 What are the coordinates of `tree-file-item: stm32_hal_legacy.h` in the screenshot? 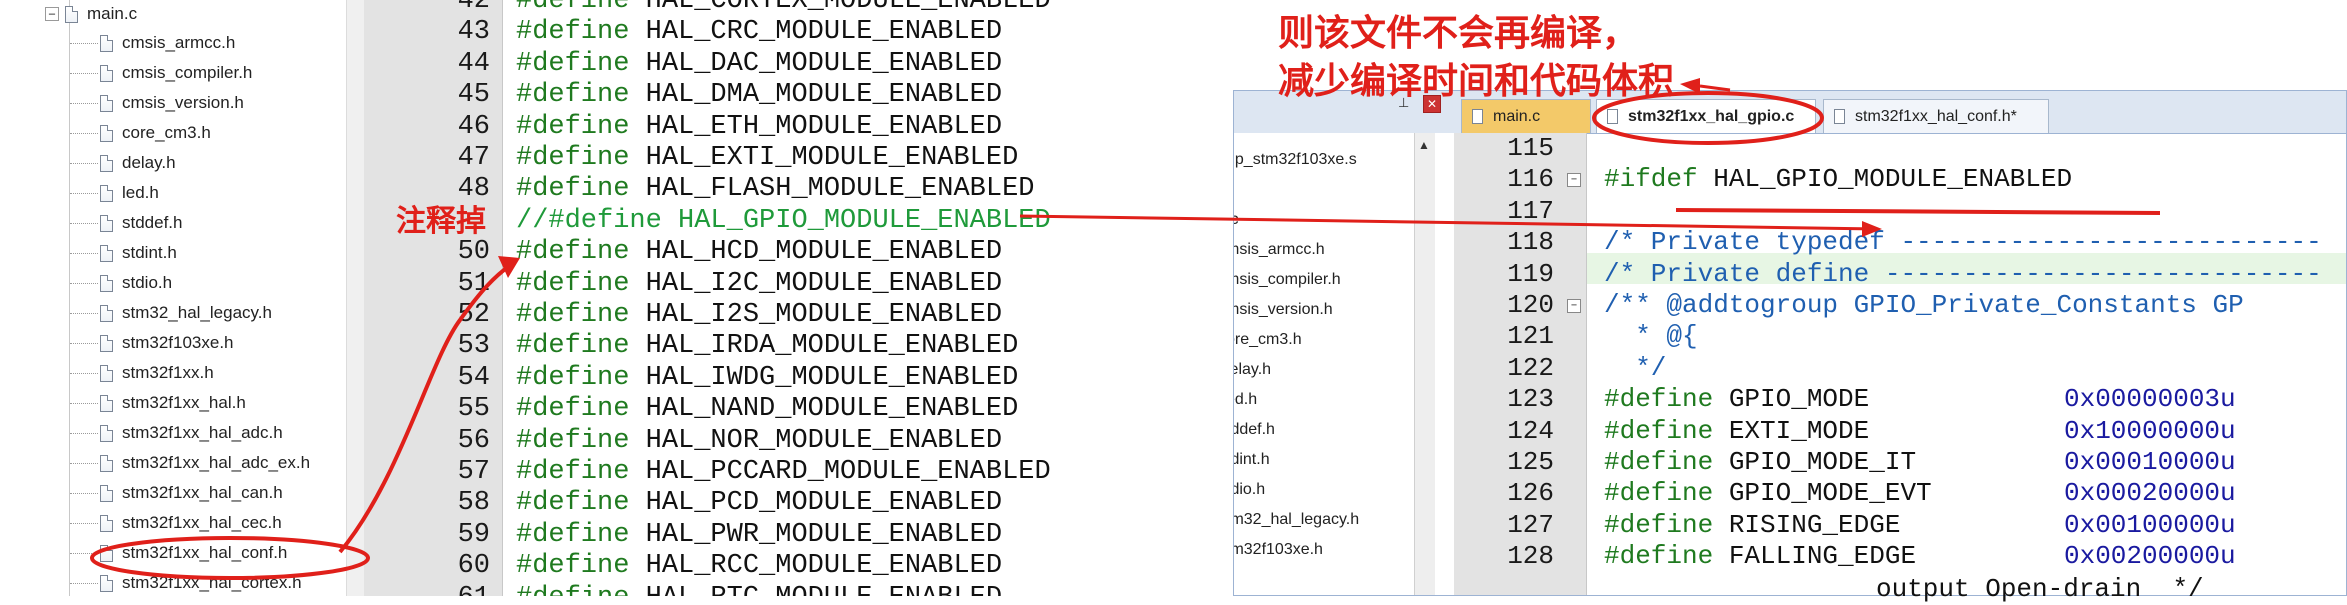 It's located at (171, 313).